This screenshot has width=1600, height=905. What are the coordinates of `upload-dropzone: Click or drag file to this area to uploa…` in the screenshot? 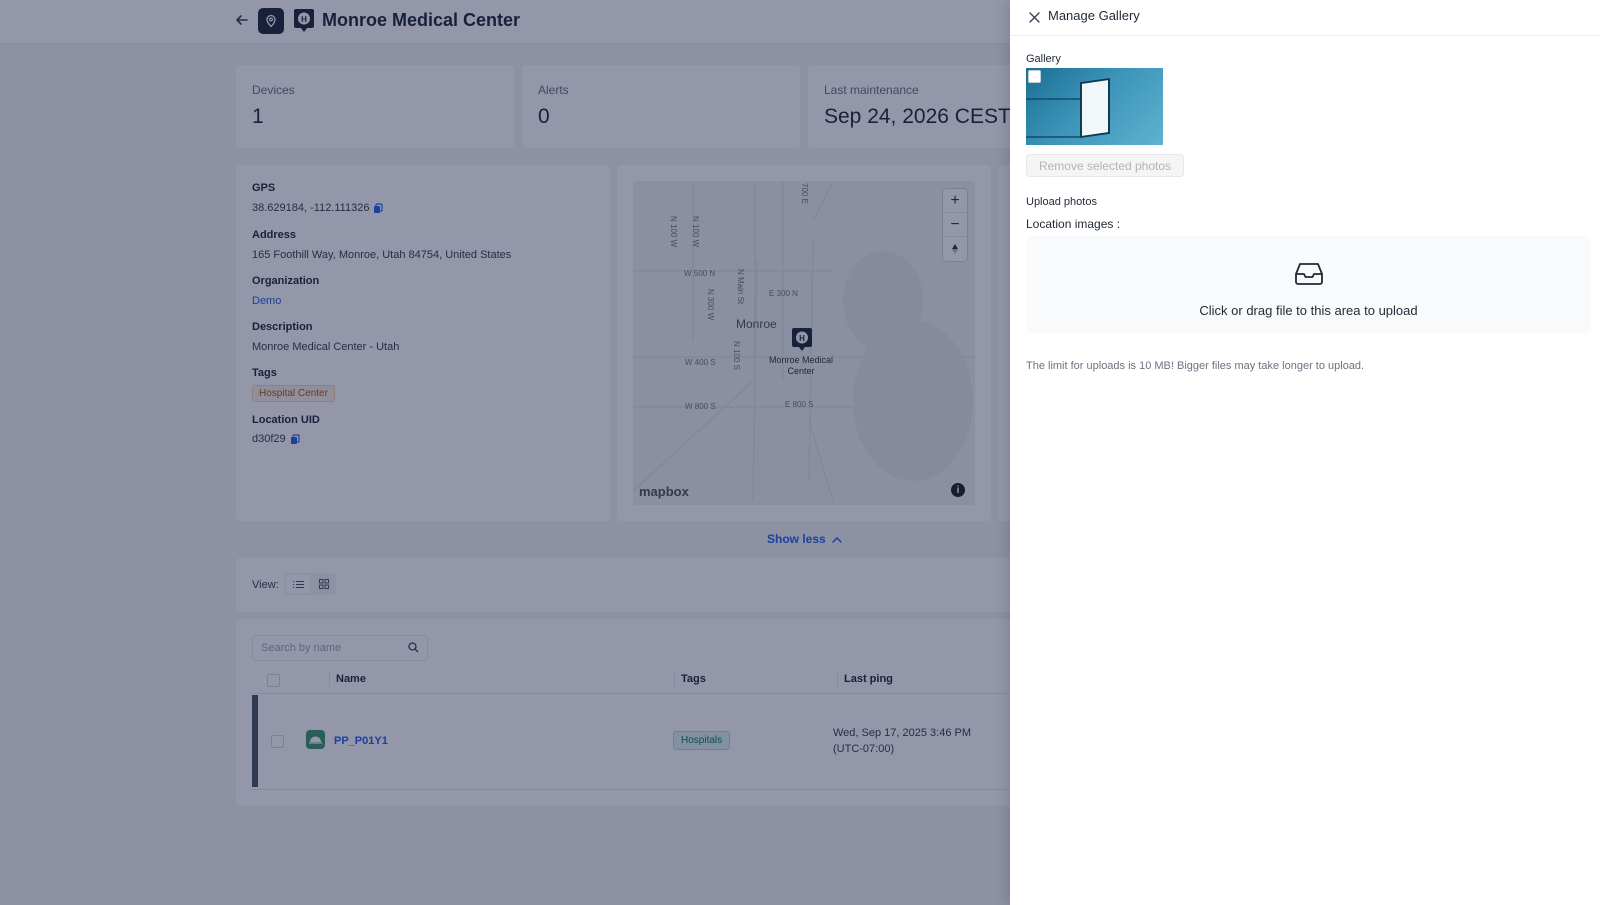 It's located at (1308, 284).